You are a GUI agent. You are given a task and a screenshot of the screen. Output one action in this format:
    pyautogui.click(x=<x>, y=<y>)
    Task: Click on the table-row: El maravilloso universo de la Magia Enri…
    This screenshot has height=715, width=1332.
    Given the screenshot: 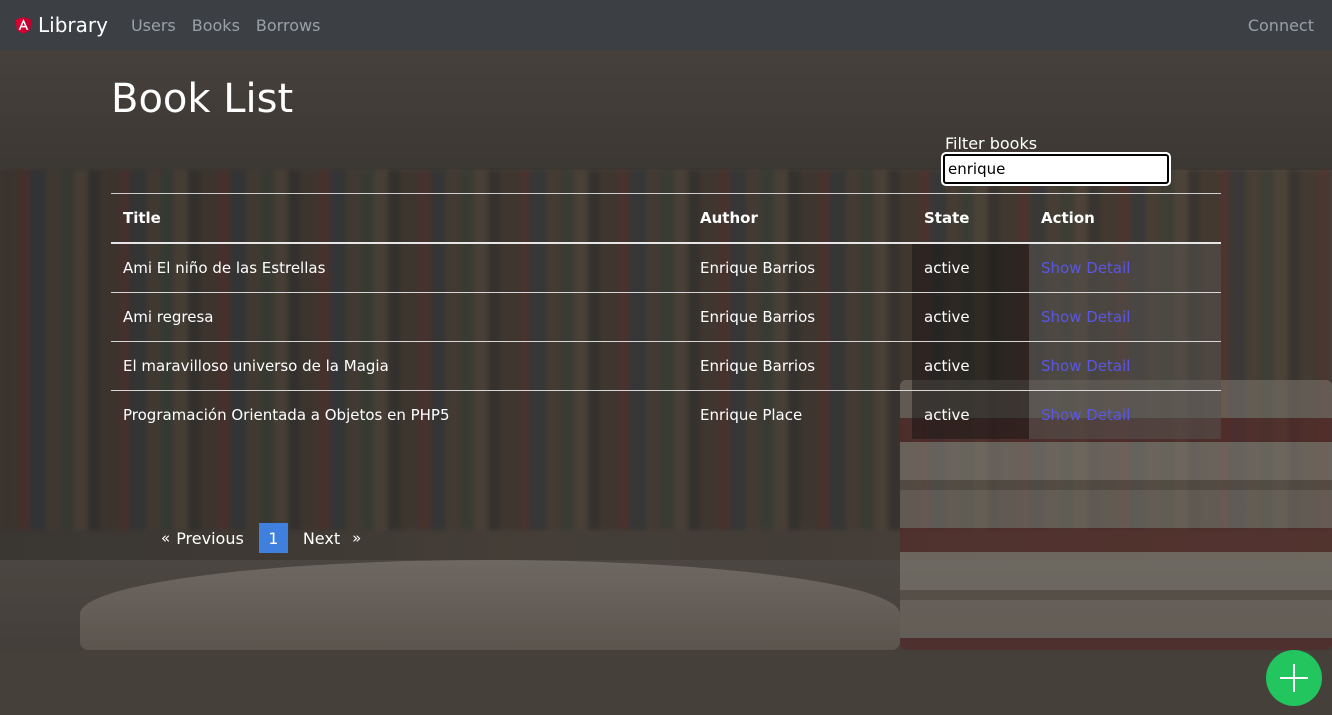 What is the action you would take?
    pyautogui.click(x=666, y=366)
    